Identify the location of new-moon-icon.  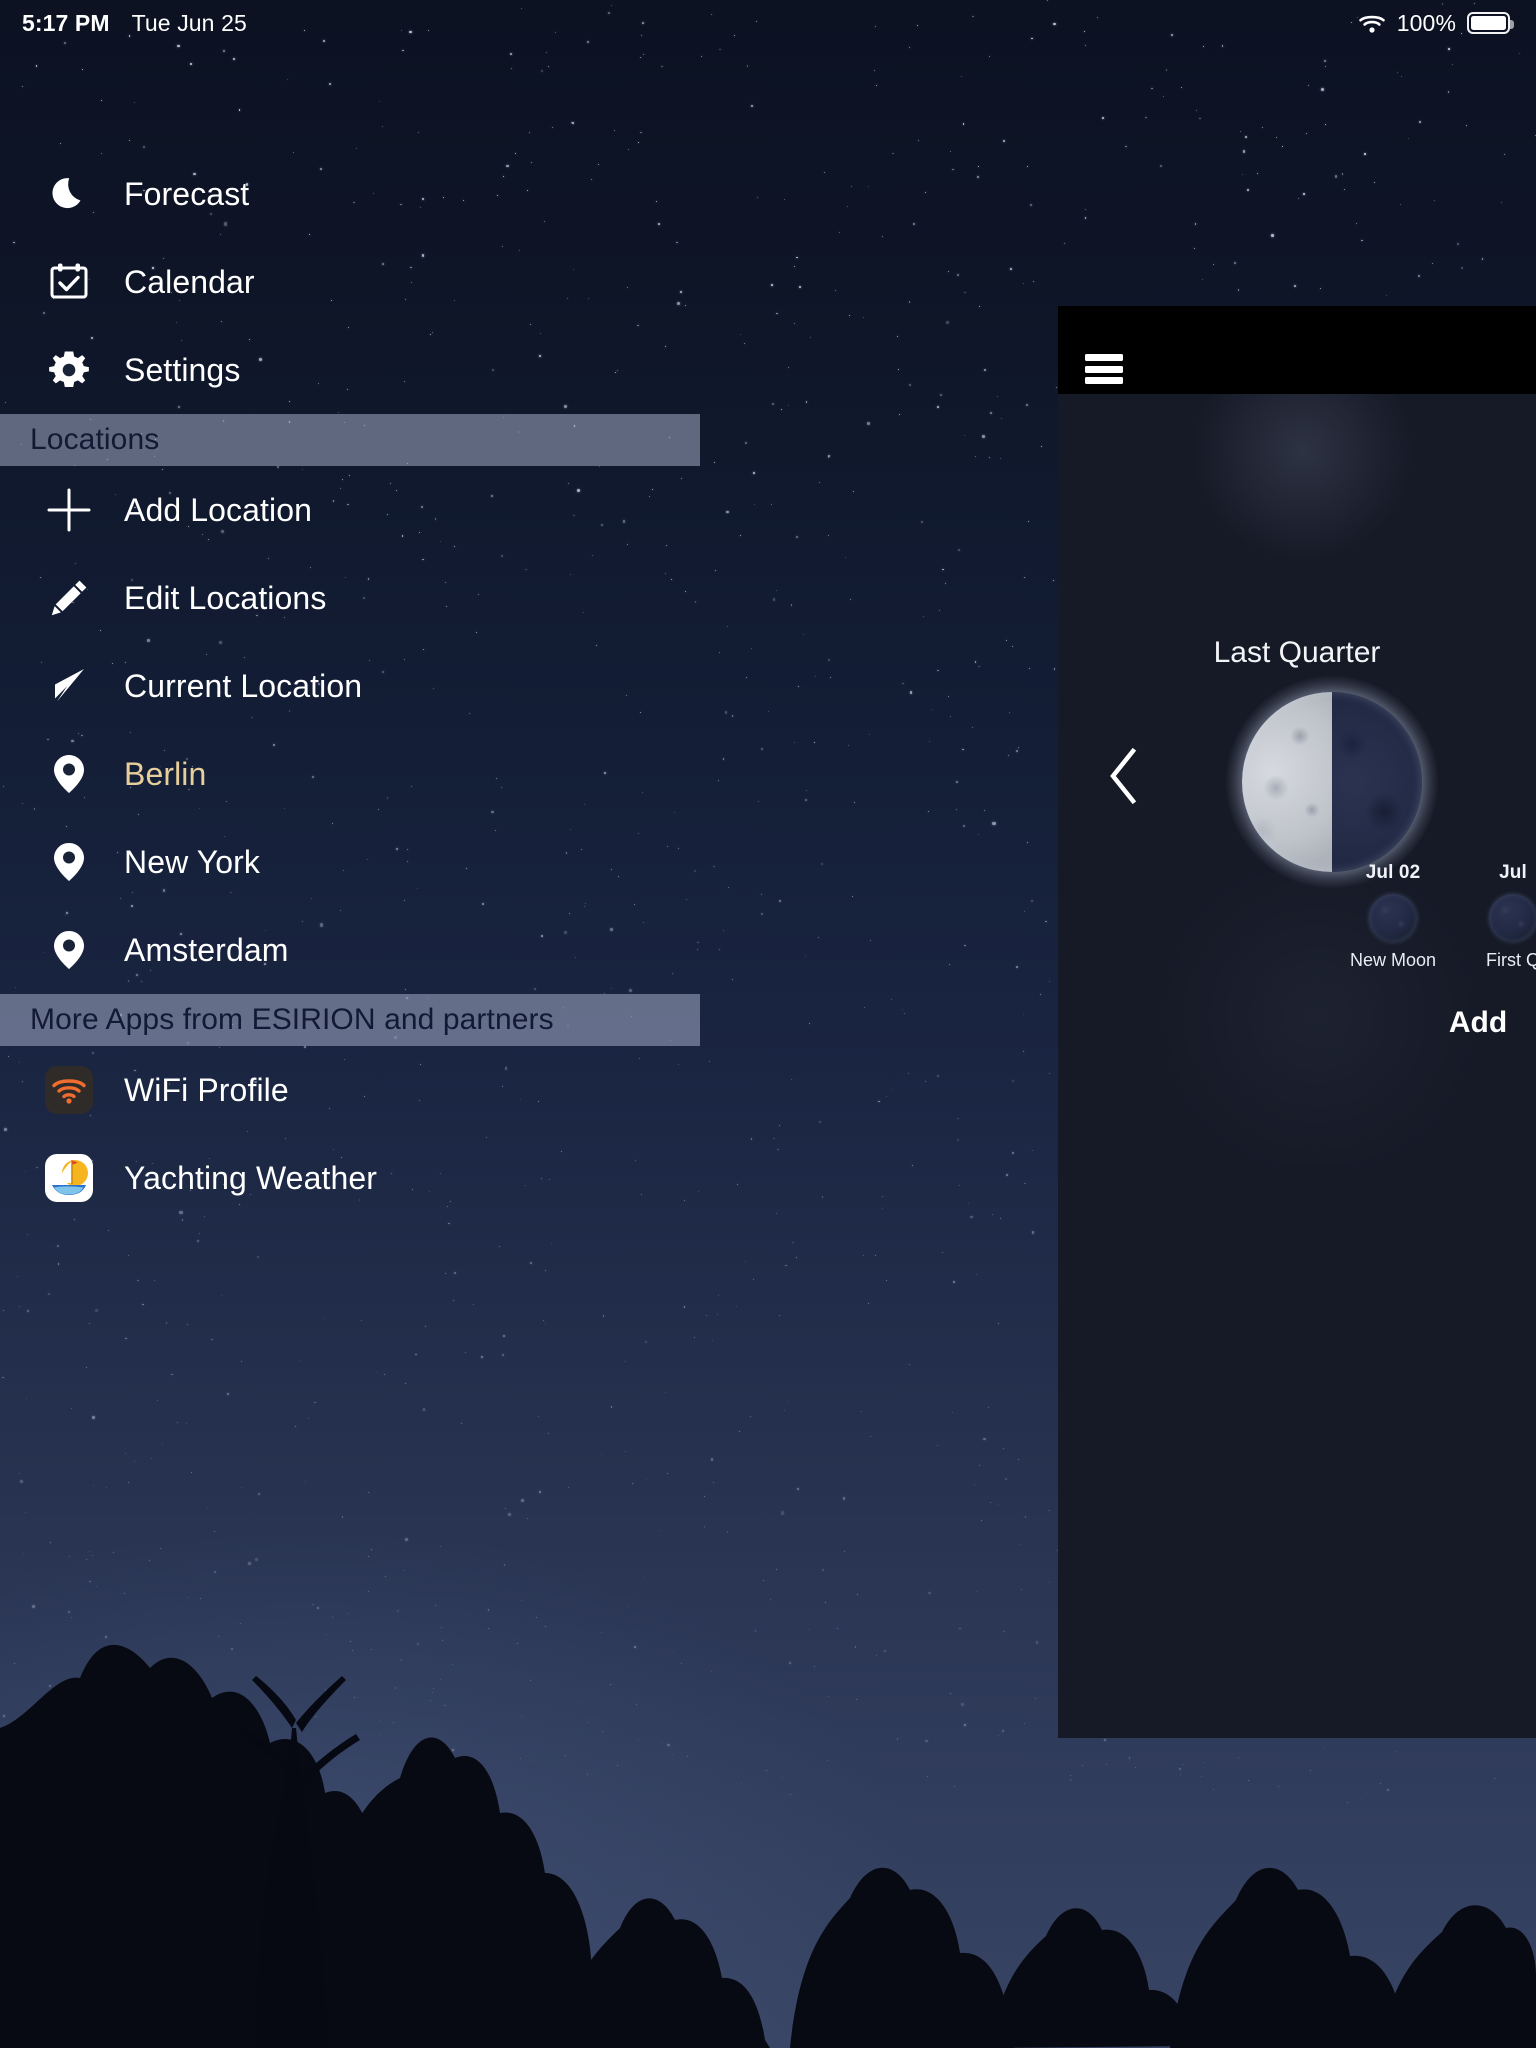
(1393, 918).